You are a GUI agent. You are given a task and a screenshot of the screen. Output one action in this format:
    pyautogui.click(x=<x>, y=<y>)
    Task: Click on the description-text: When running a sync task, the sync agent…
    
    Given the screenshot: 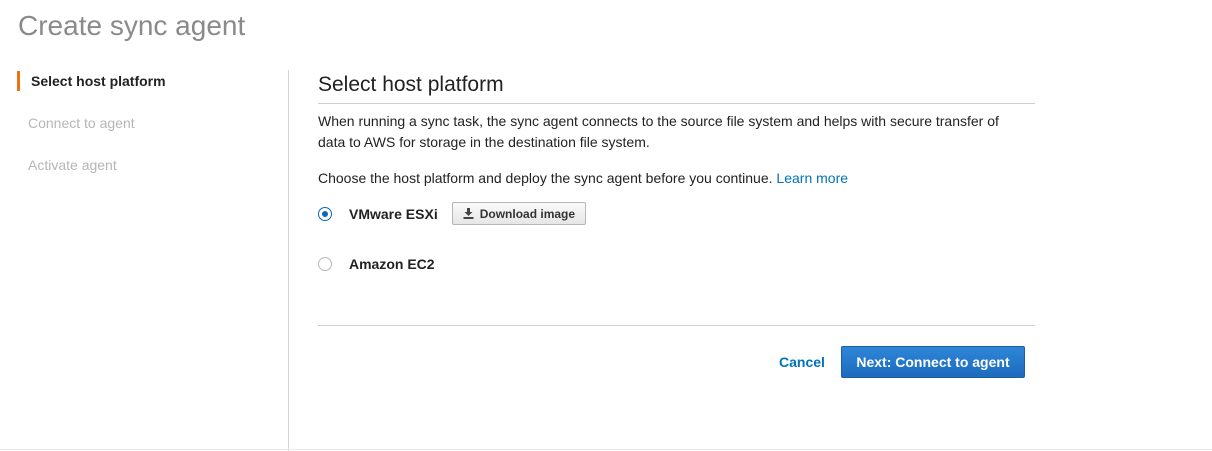 What is the action you would take?
    pyautogui.click(x=658, y=131)
    